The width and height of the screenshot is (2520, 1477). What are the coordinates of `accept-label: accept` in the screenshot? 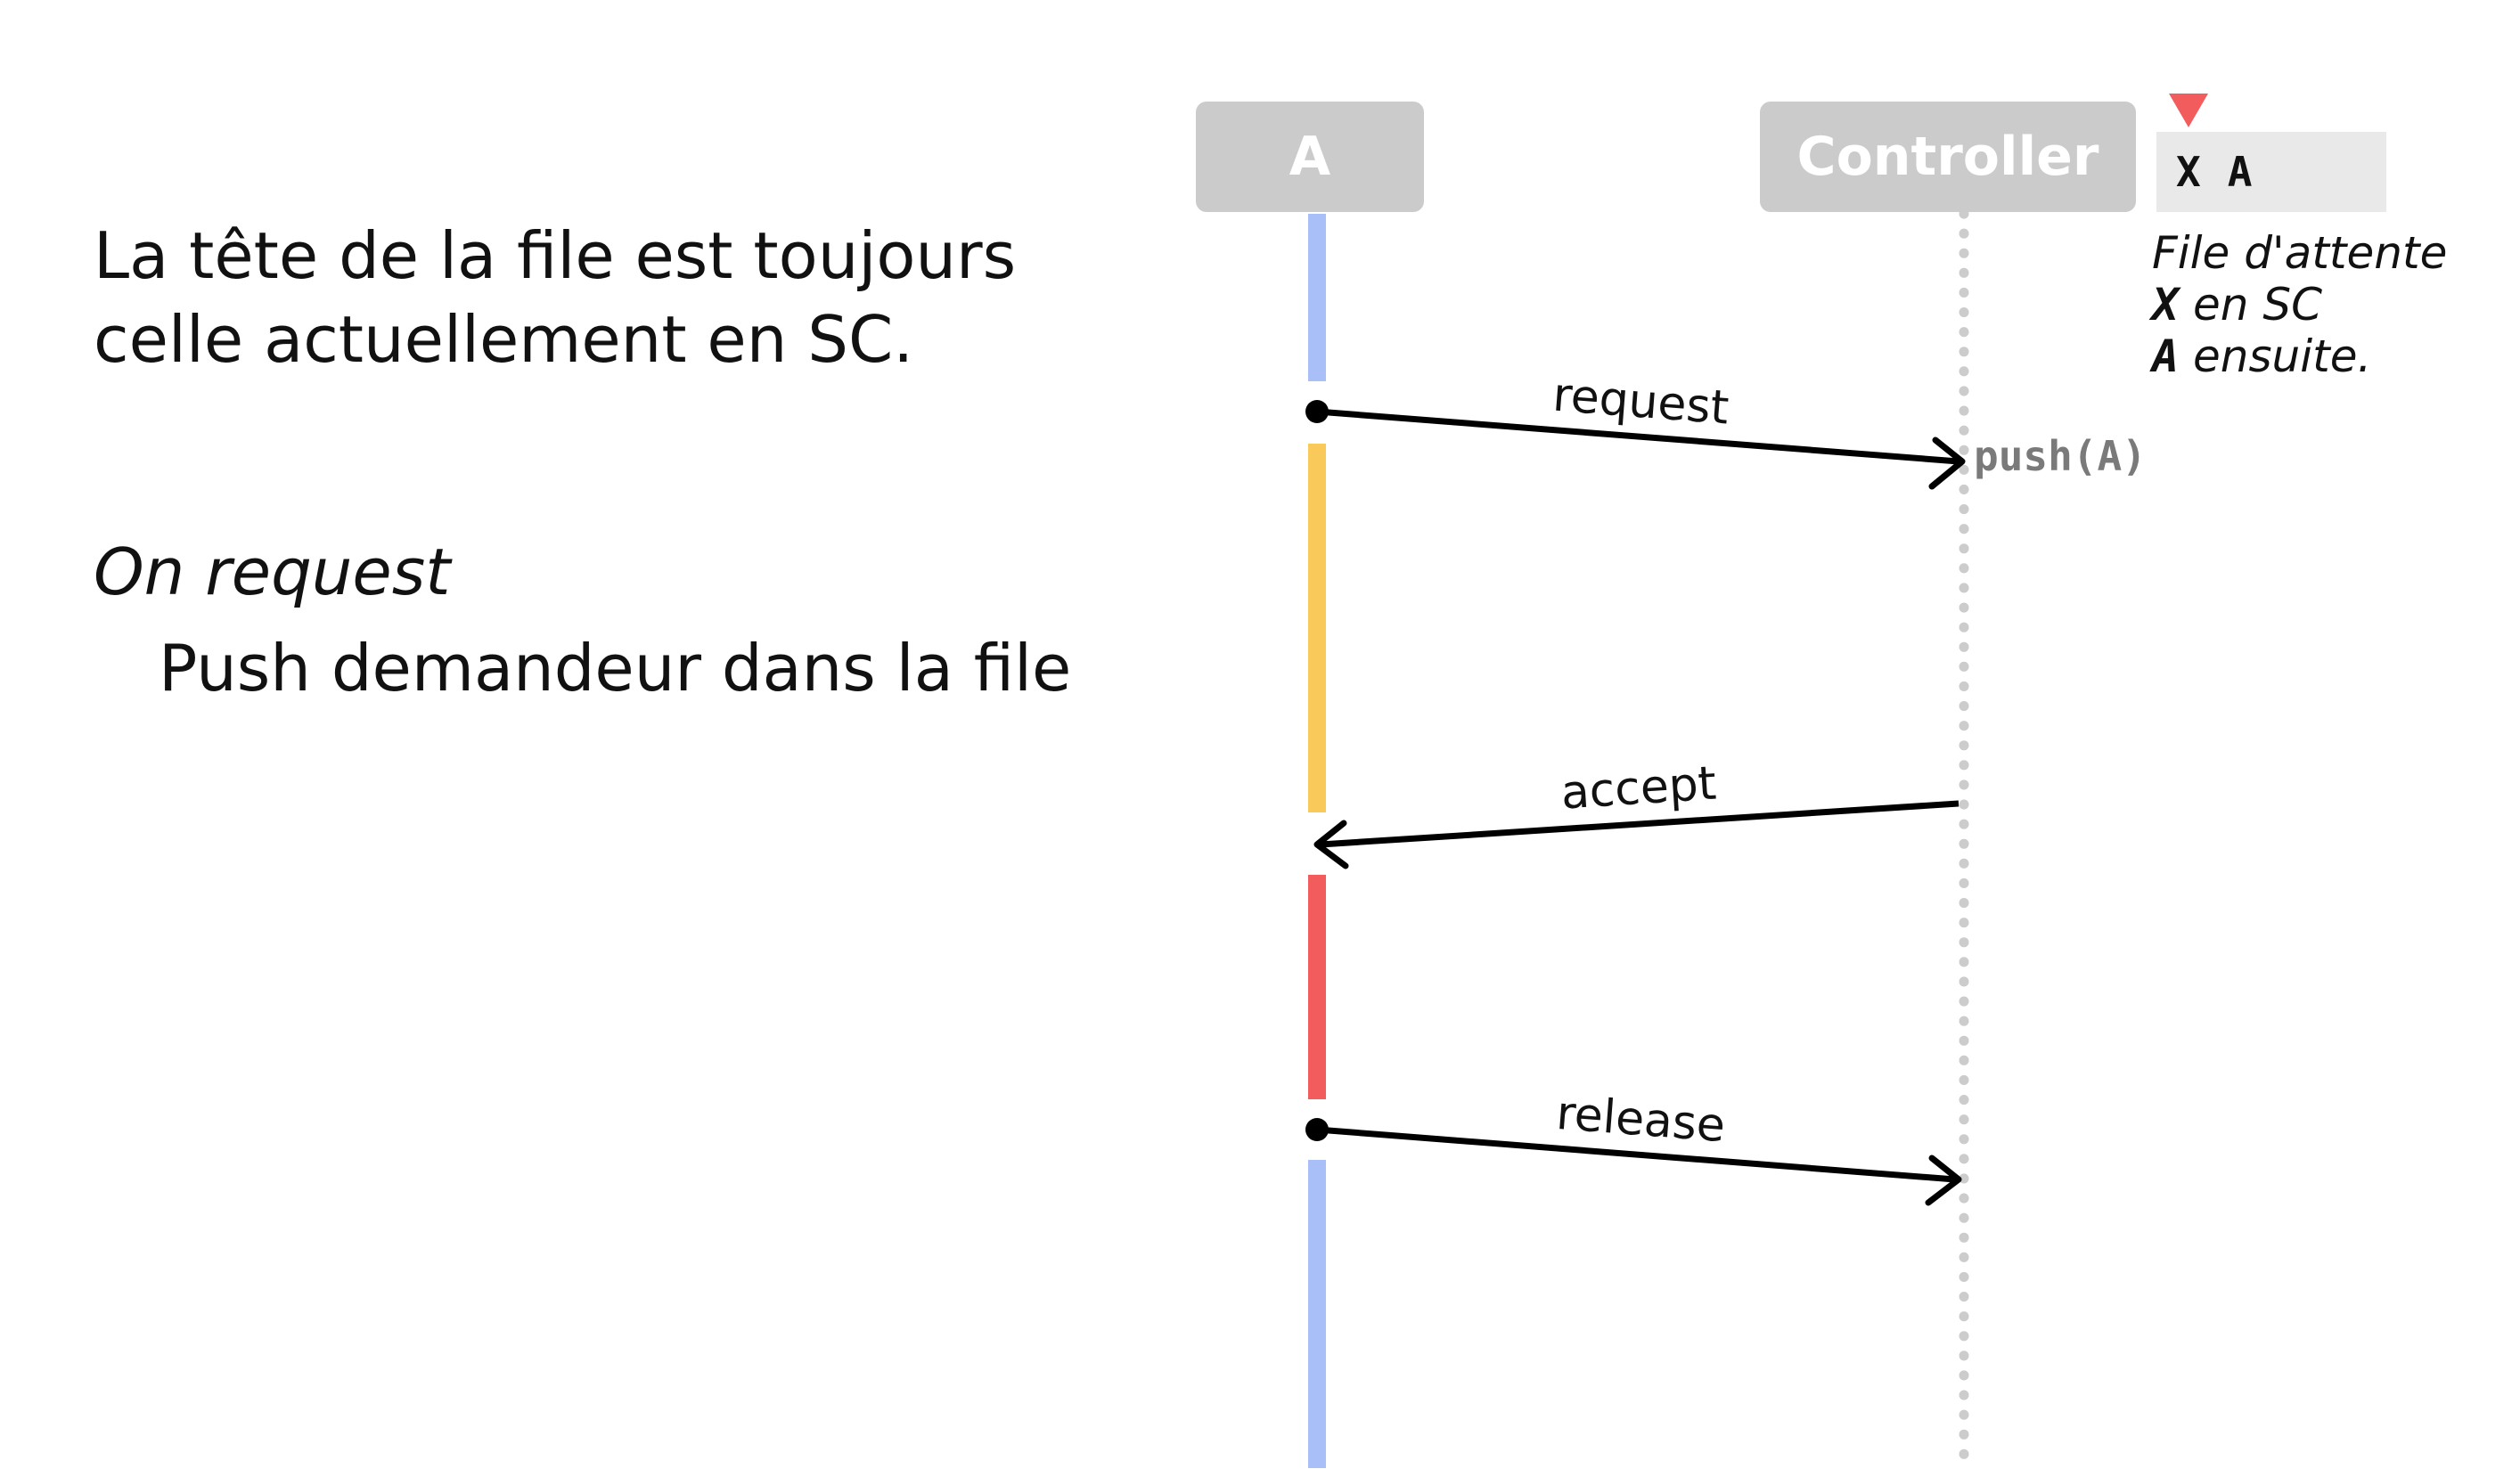 It's located at (1638, 788).